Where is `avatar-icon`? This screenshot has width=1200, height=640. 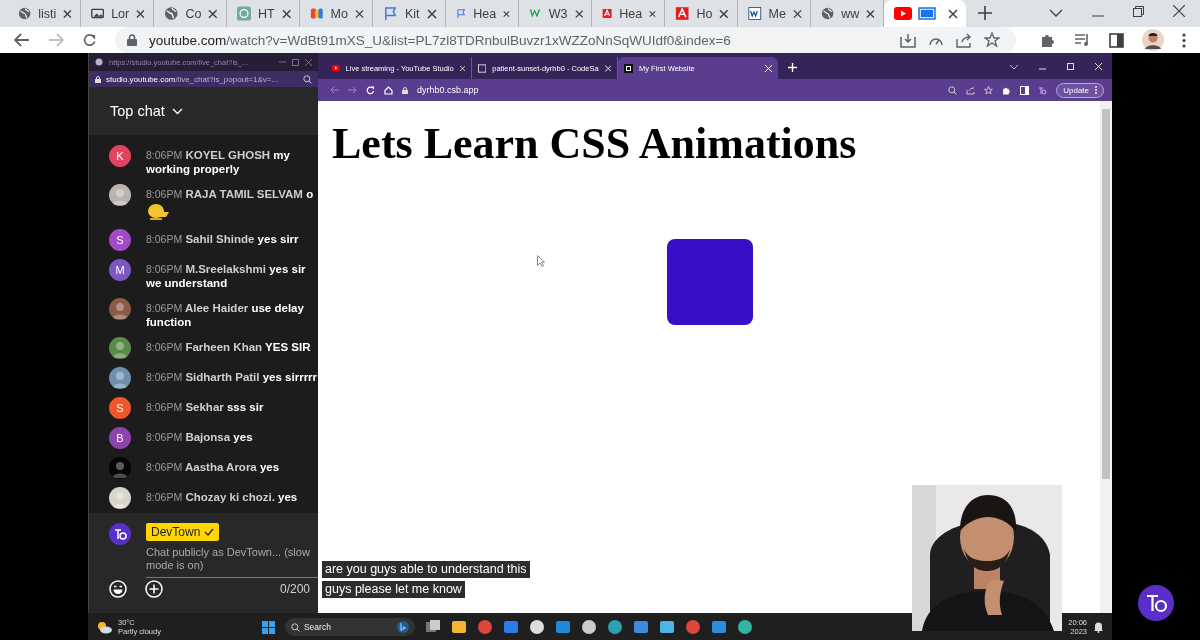
avatar-icon is located at coordinates (1153, 40).